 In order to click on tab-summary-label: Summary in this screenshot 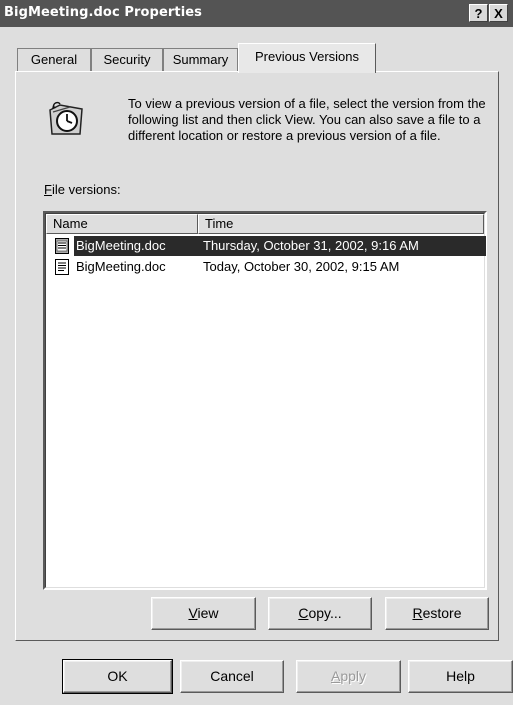, I will do `click(200, 59)`.